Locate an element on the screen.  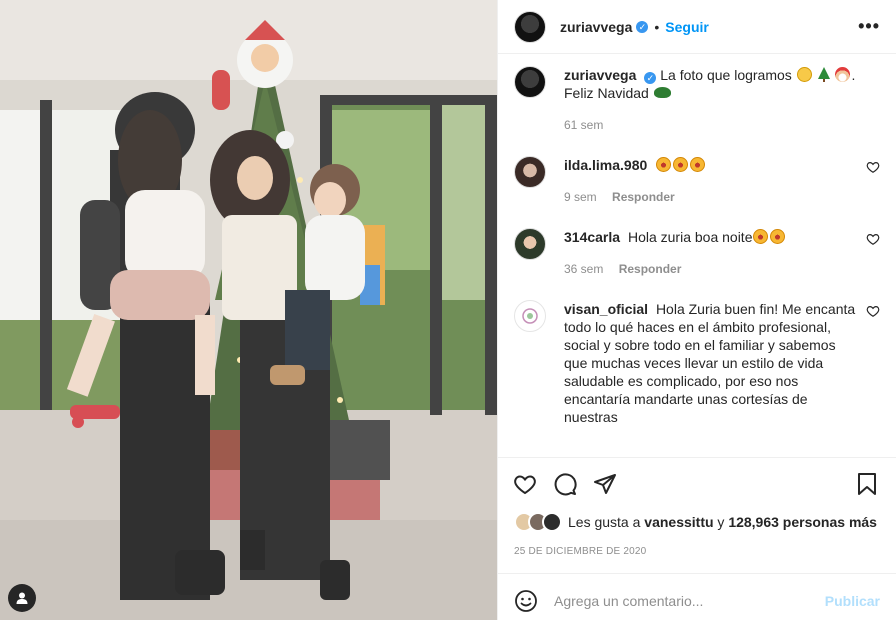
like-button is located at coordinates (525, 484).